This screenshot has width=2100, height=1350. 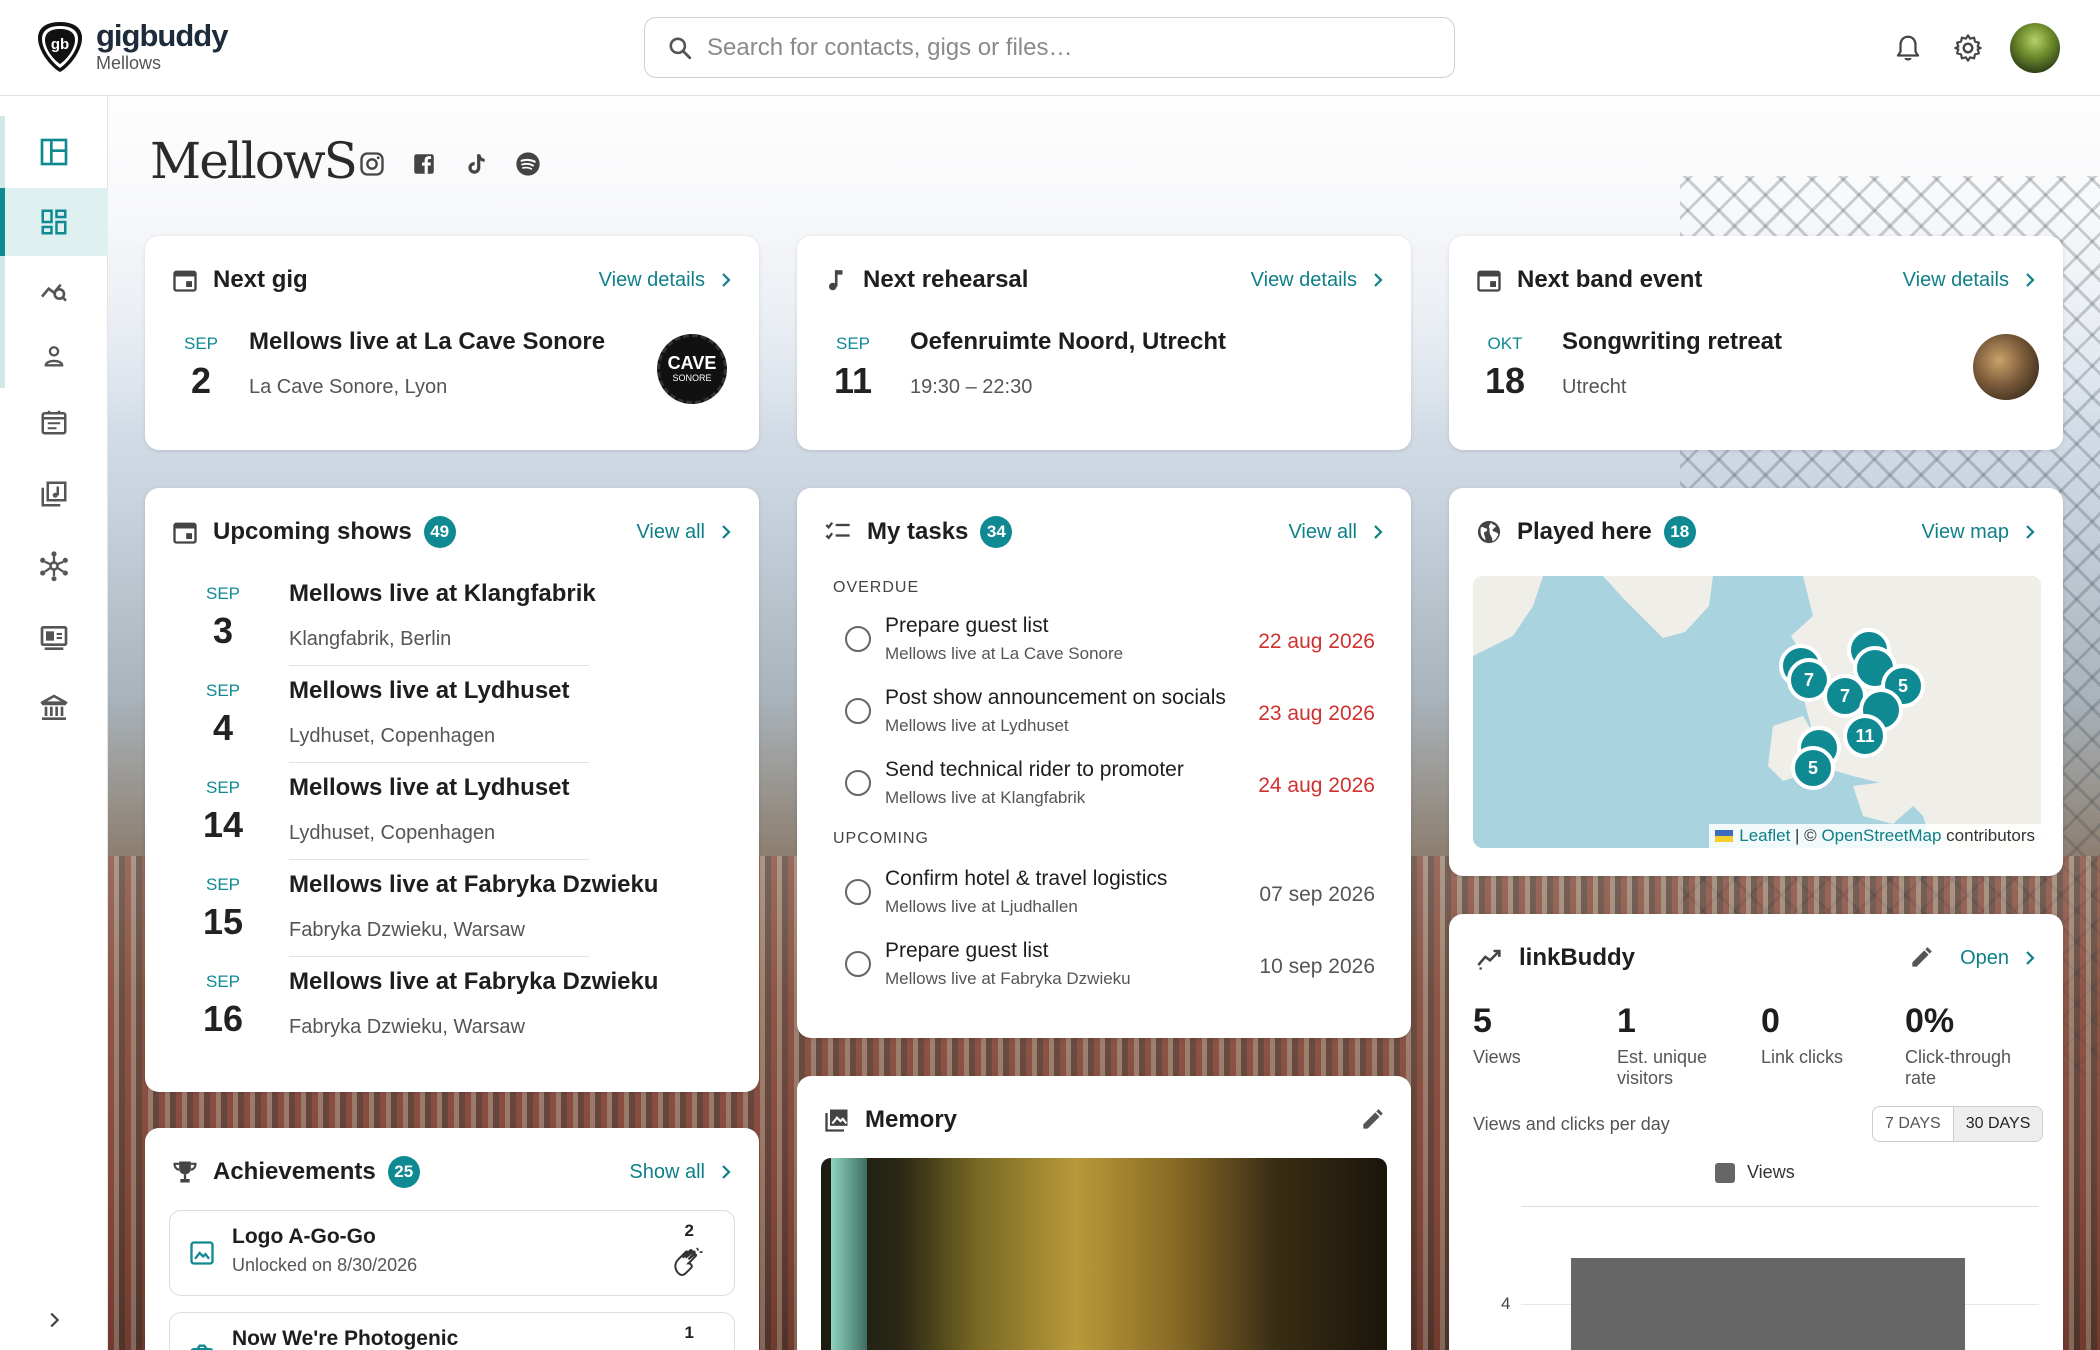 What do you see at coordinates (687, 1262) in the screenshot?
I see `clapping-hands-icon` at bounding box center [687, 1262].